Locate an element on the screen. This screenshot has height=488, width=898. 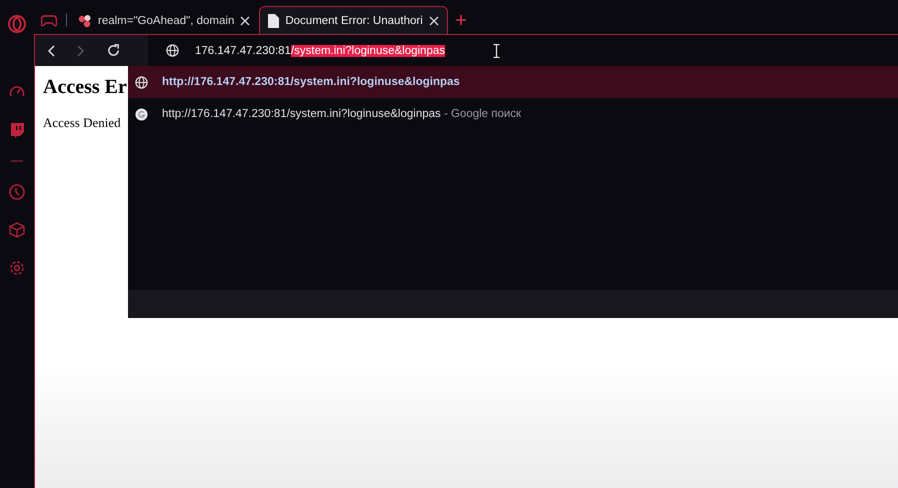
suggestion-item: http://176.147.47.230:81/system.ini?loginuse&loginpas is located at coordinates (513, 82).